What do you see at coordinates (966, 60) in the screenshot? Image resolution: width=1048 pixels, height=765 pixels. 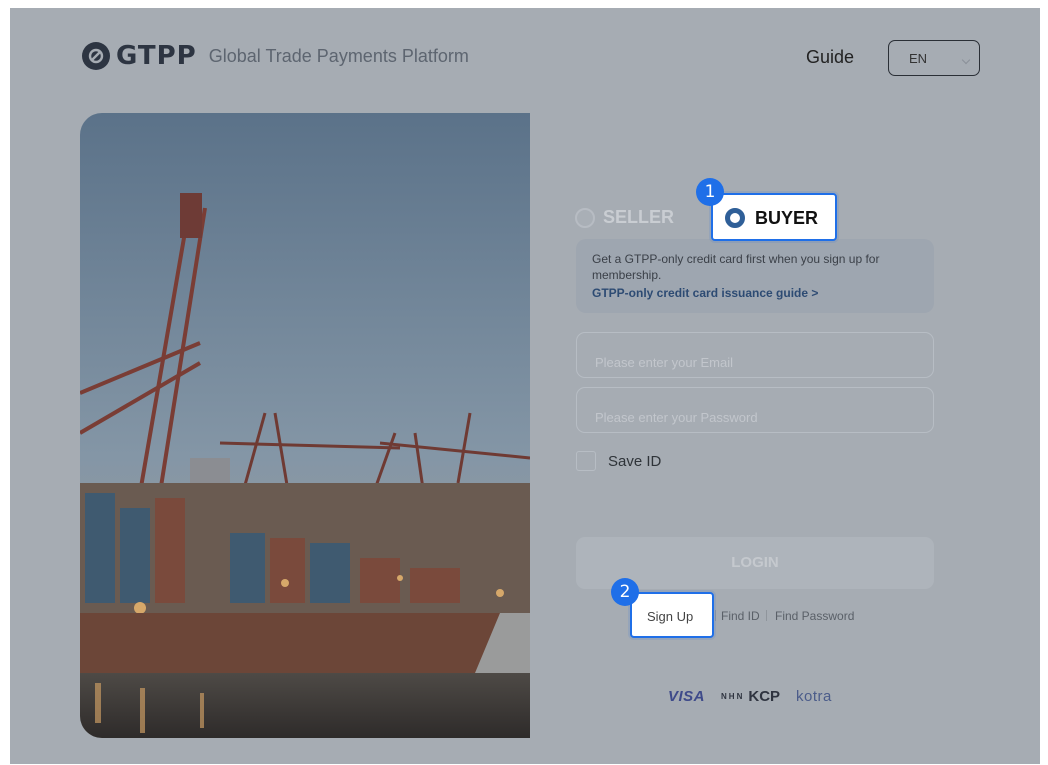 I see `chevron-down-icon` at bounding box center [966, 60].